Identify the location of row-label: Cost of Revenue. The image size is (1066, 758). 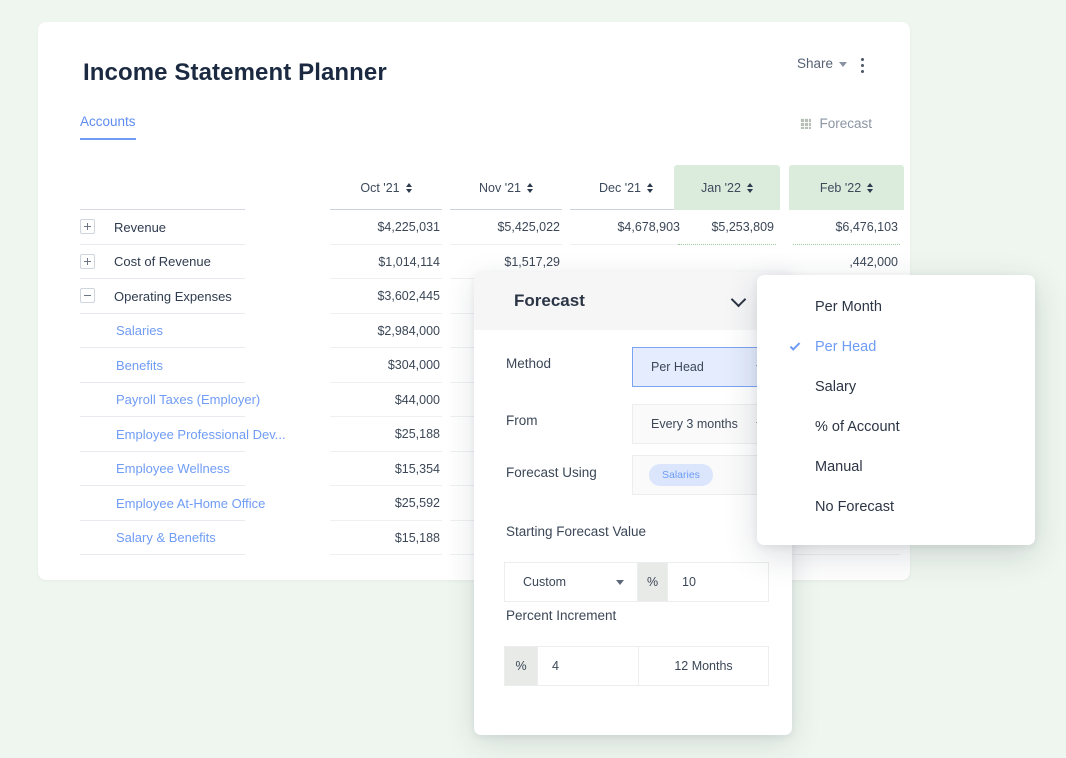
(162, 262).